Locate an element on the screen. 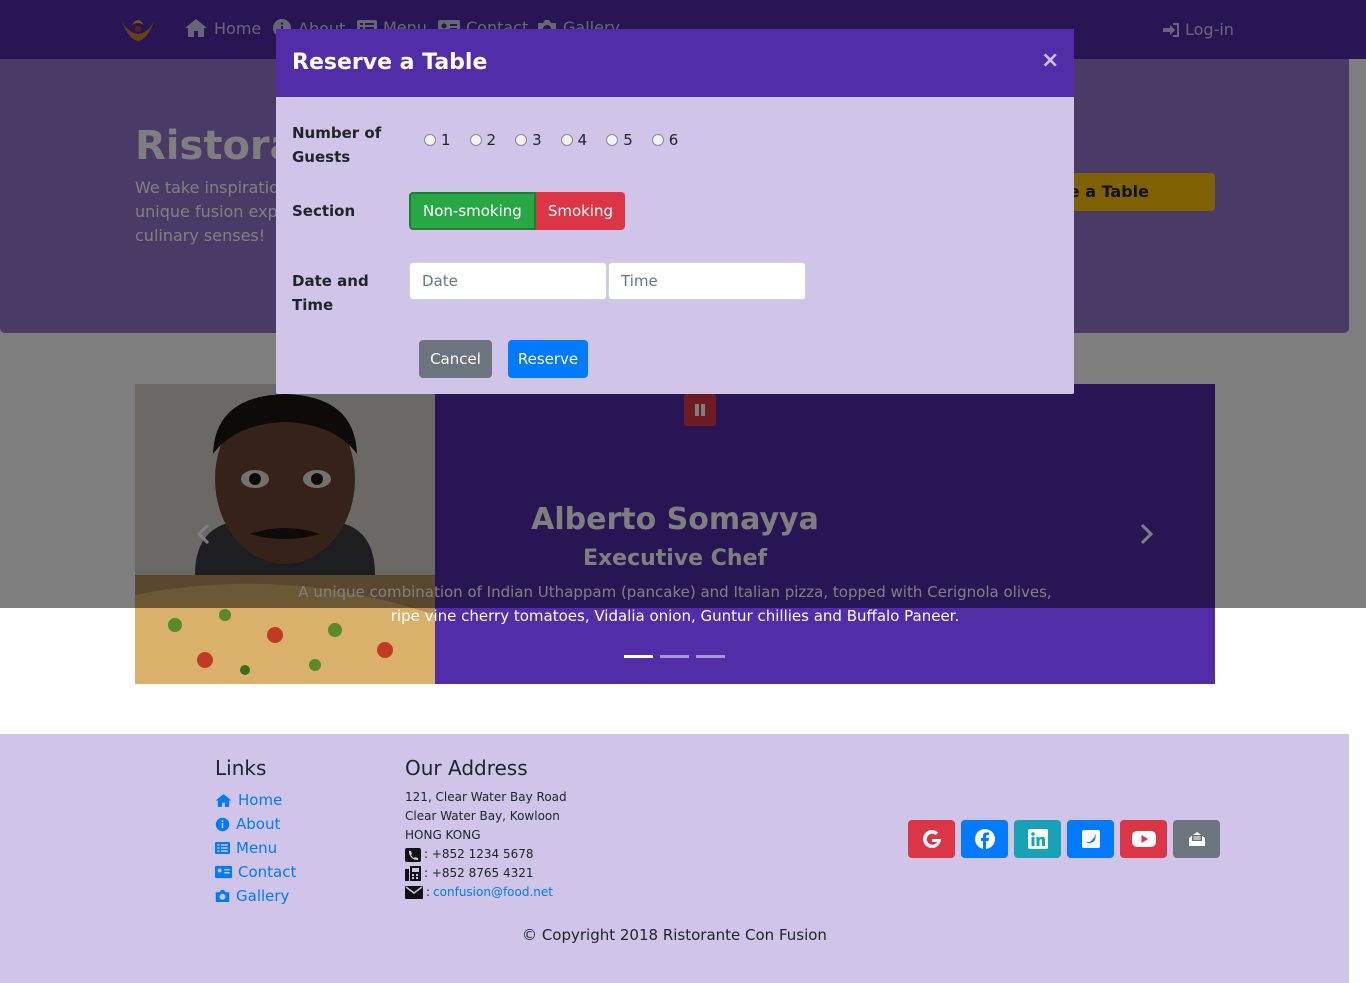  radio-label: 1 is located at coordinates (446, 140).